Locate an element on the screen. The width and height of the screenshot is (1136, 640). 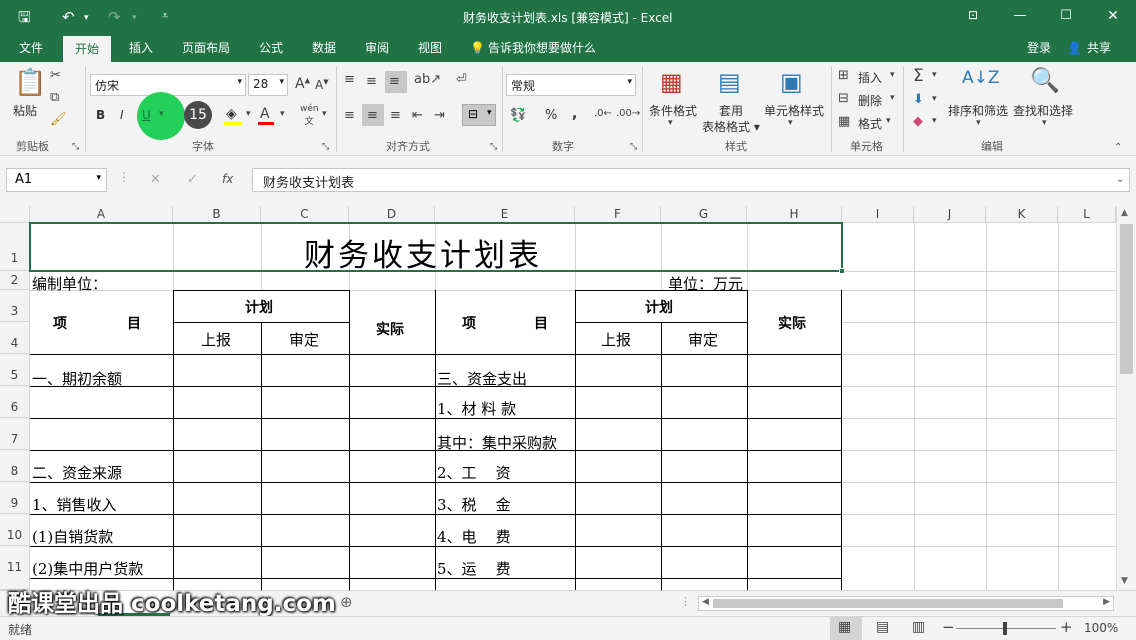
tab-file: 文件 is located at coordinates (31, 48).